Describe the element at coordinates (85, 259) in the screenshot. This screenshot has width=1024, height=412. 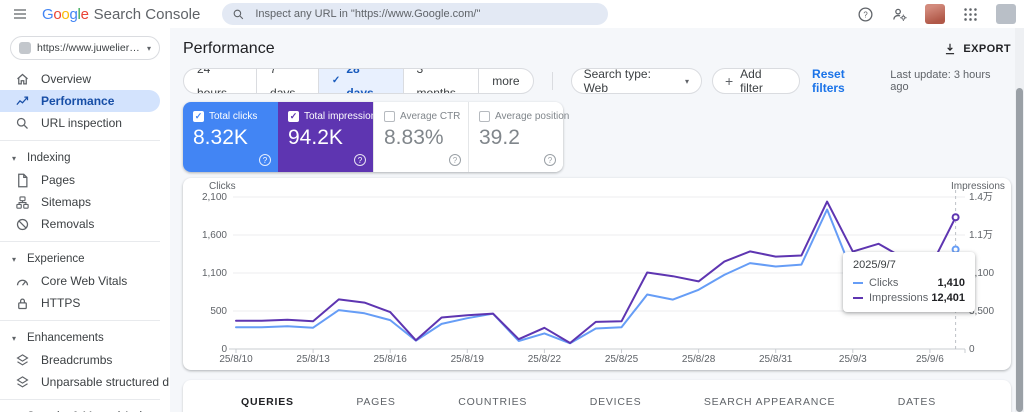
I see `sidebar-section-experience: ▾ Experience` at that location.